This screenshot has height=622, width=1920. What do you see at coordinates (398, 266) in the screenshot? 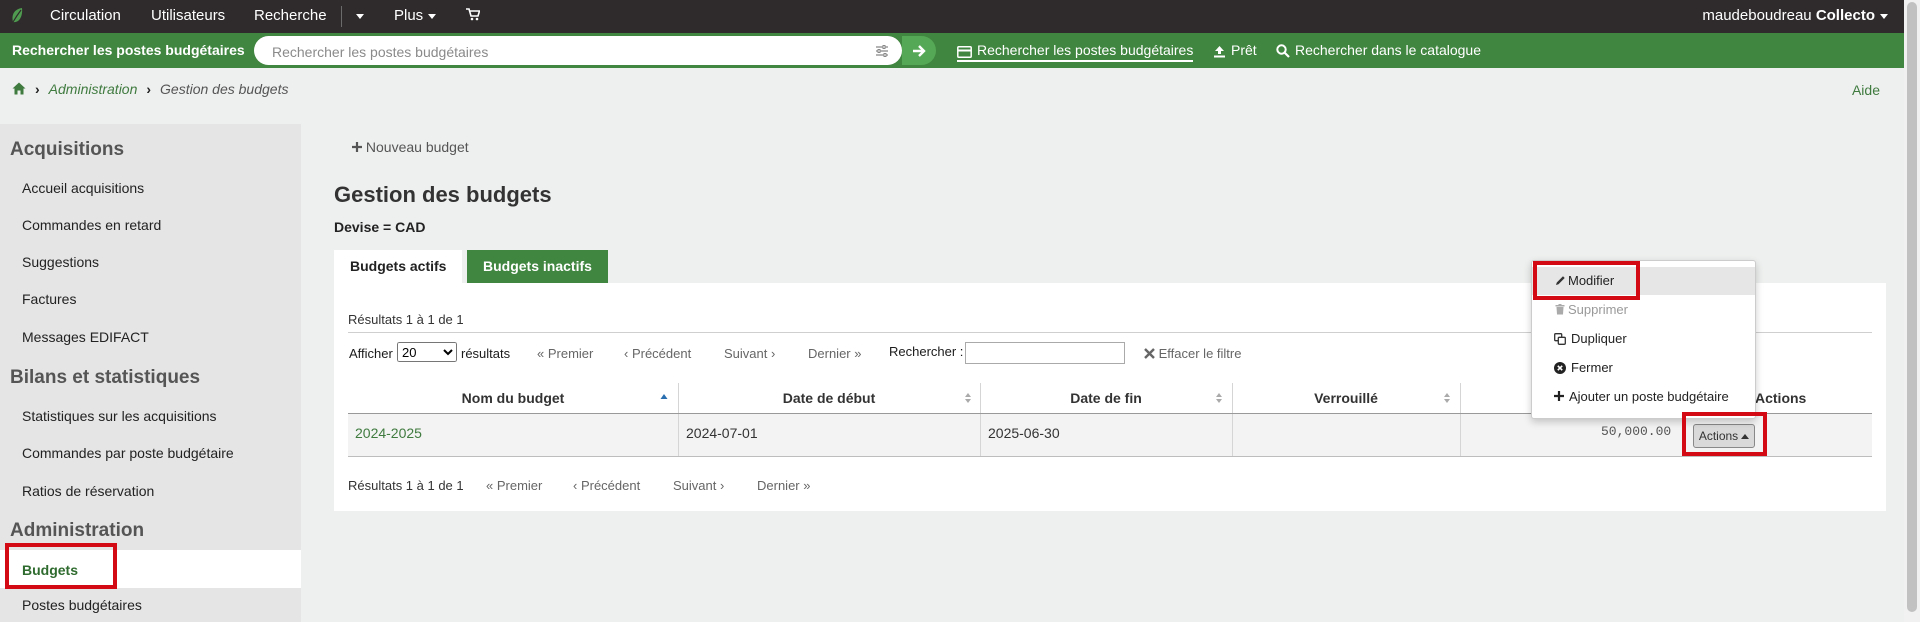
I see `tab-active-budgets: Budgets actifs` at bounding box center [398, 266].